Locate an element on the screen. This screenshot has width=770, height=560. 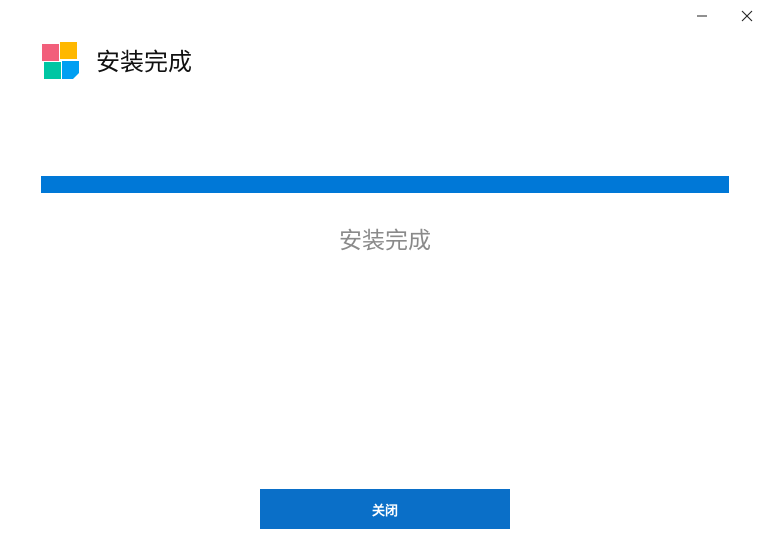
logo-tile-pink is located at coordinates (50, 52).